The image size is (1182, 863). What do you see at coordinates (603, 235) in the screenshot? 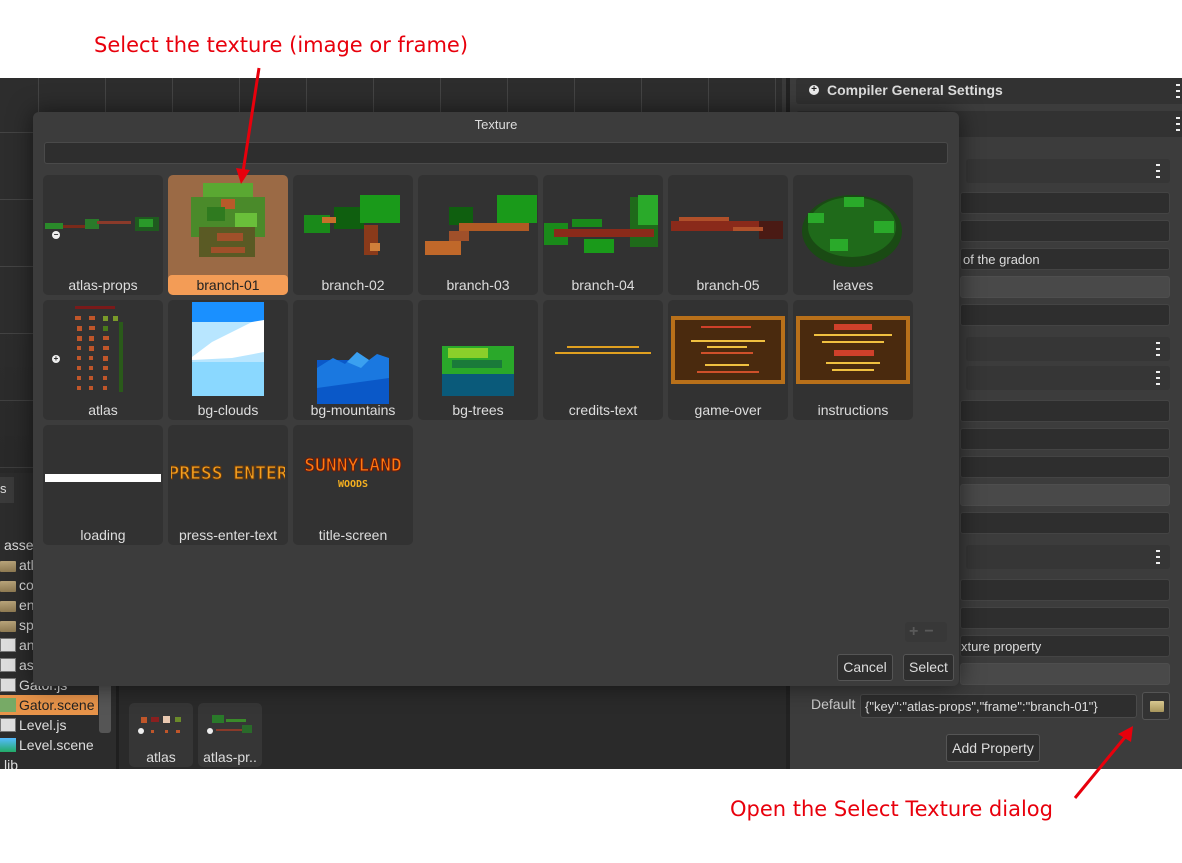
I see `texture-tile-branch-04: branch-04` at bounding box center [603, 235].